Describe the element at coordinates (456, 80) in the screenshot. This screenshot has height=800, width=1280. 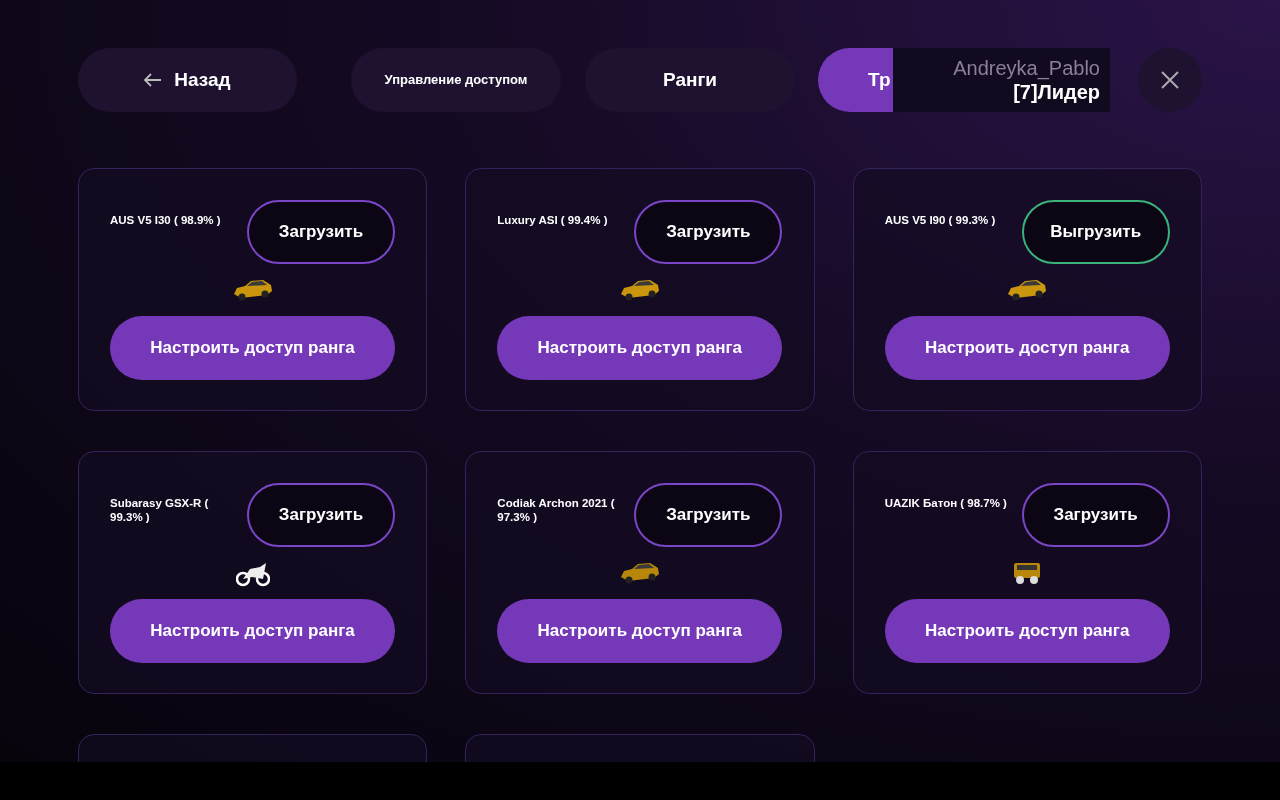
I see `tab: Управление доступом` at that location.